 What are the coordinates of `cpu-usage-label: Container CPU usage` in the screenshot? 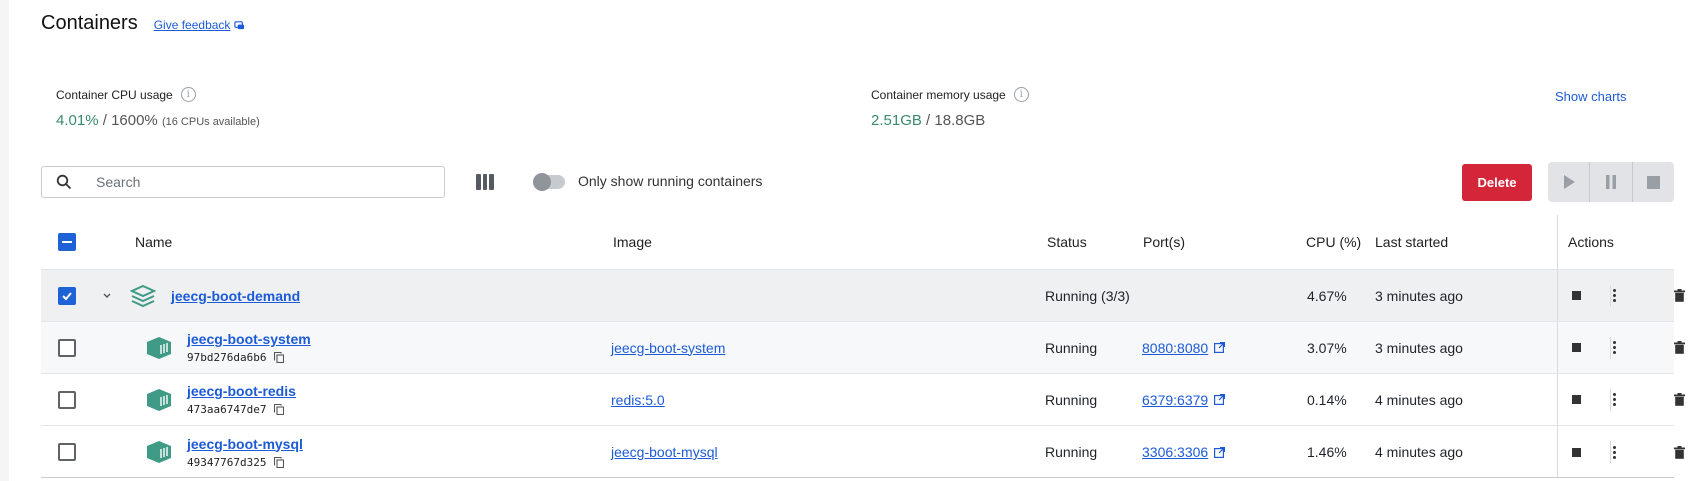 It's located at (114, 94).